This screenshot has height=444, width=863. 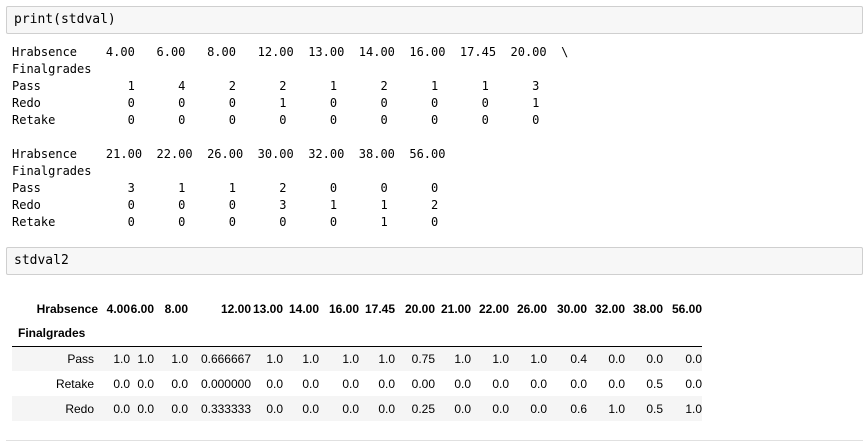 I want to click on output-line: Retake 0 0 0 0 0 1 0, so click(x=225, y=222).